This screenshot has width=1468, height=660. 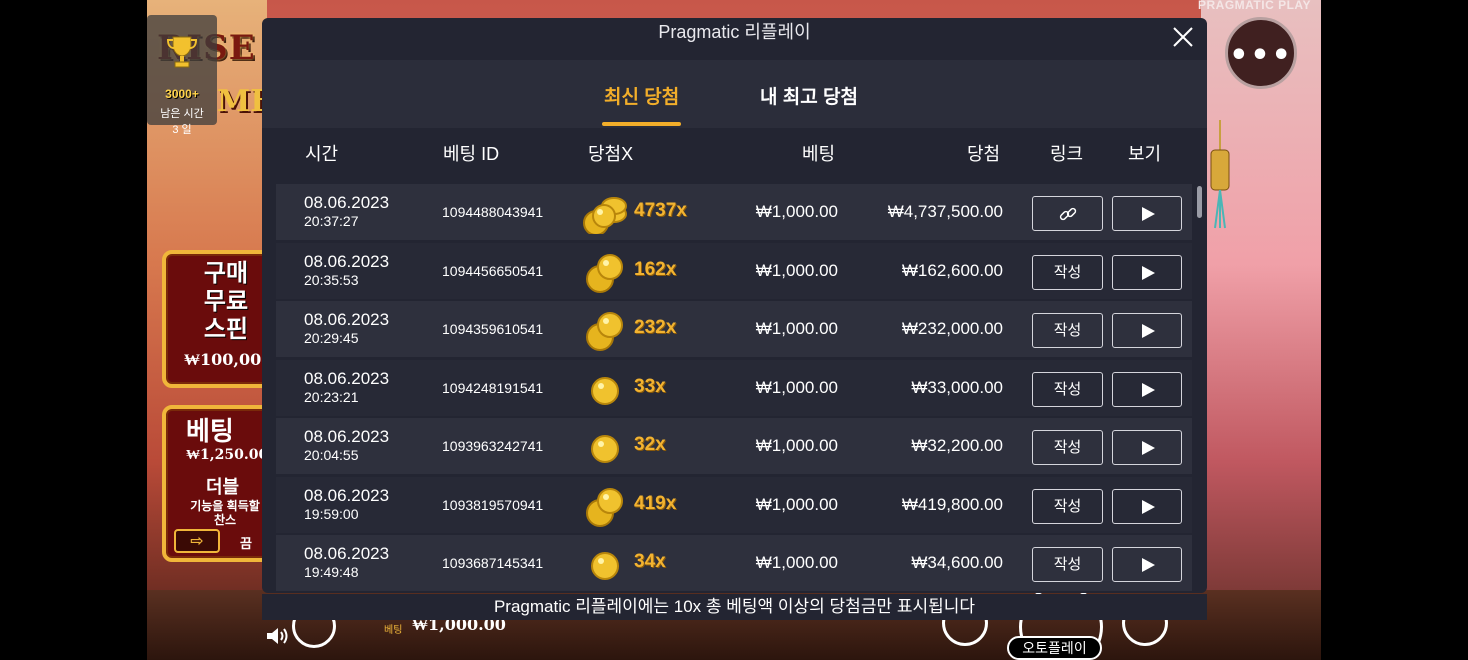 I want to click on tab-latest-wins-label: 최신 당첨, so click(x=642, y=97).